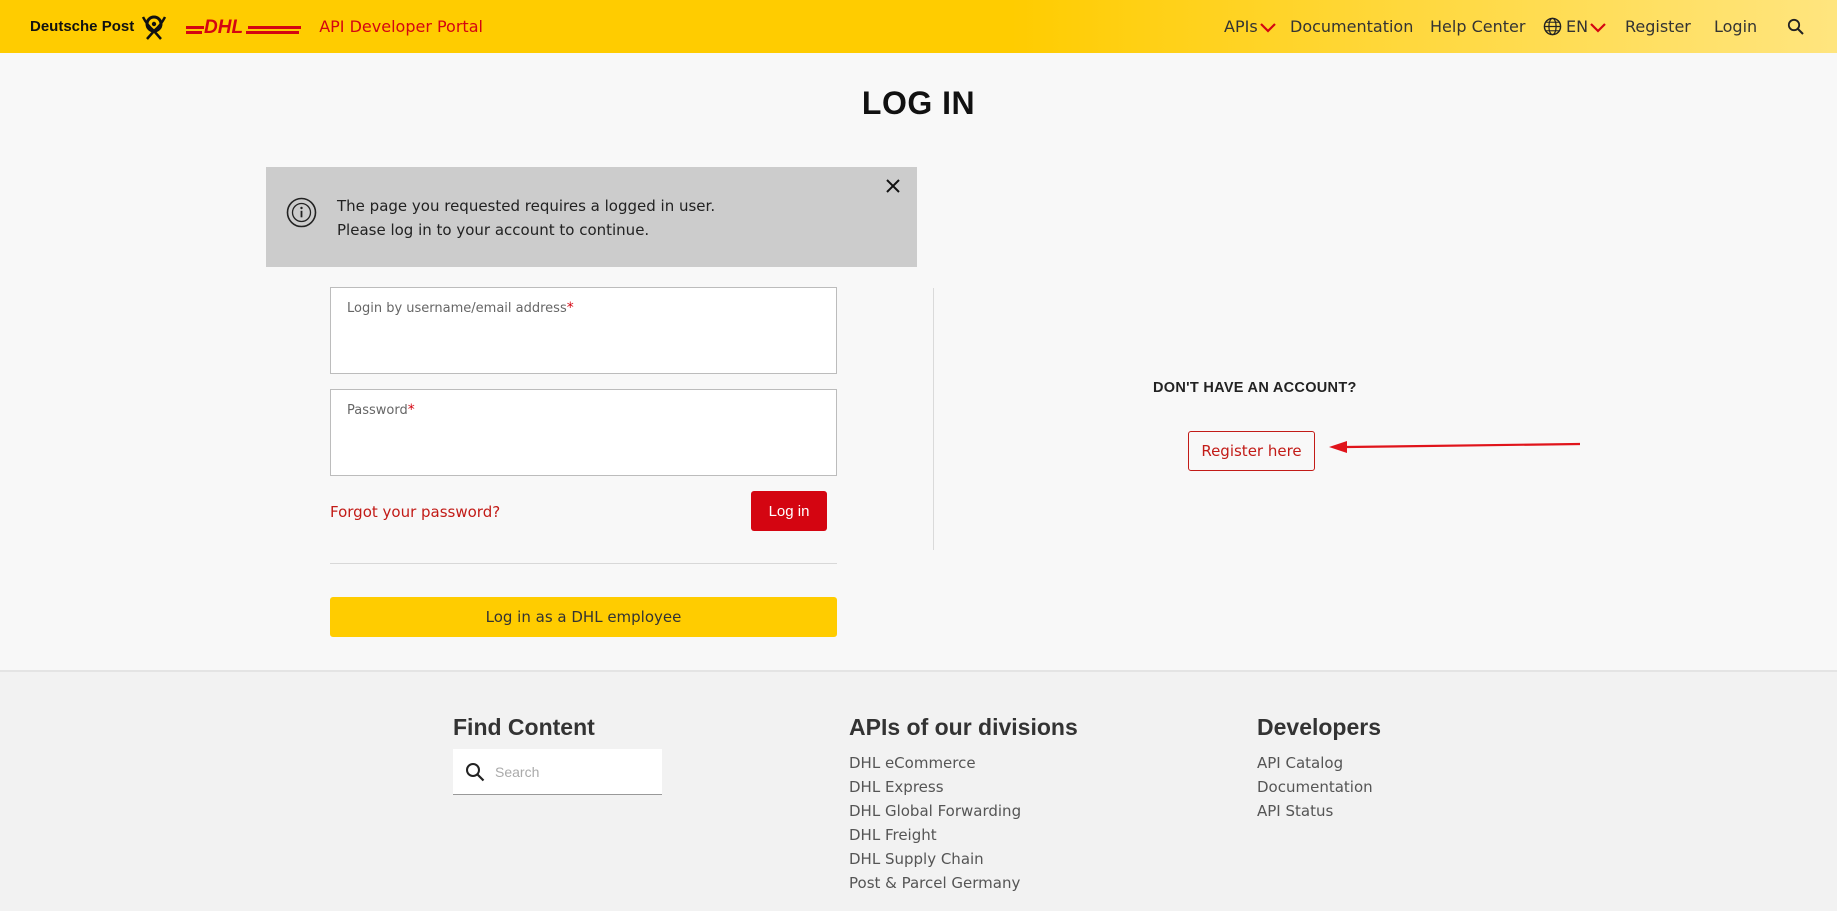 Image resolution: width=1837 pixels, height=911 pixels. I want to click on password-label: Password*, so click(381, 410).